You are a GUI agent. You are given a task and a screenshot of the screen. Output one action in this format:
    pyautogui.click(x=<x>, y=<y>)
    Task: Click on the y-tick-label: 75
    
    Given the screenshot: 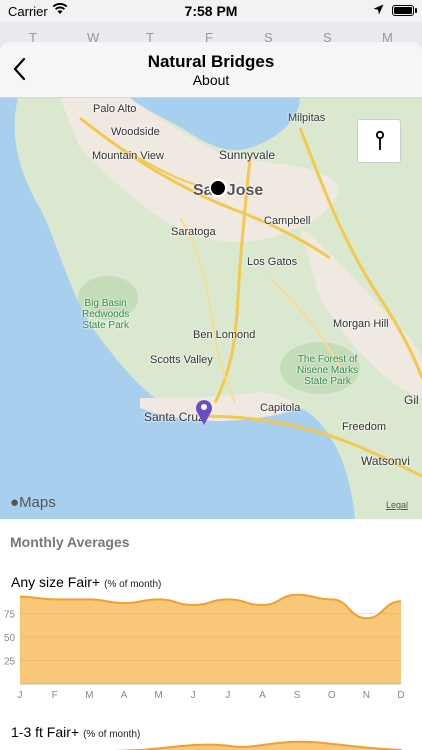 What is the action you would take?
    pyautogui.click(x=10, y=615)
    